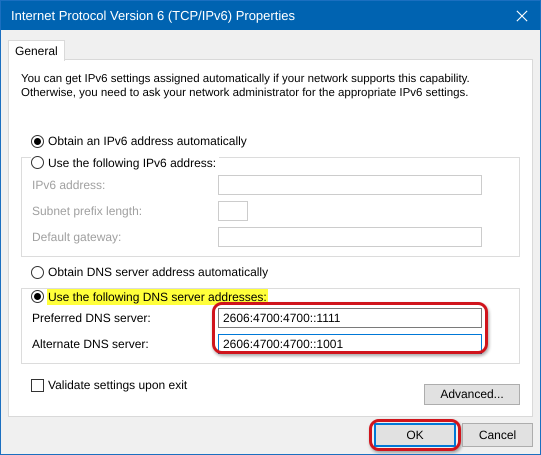 The height and width of the screenshot is (455, 541). I want to click on input-field: 2606:4700:4700::1111, so click(350, 318).